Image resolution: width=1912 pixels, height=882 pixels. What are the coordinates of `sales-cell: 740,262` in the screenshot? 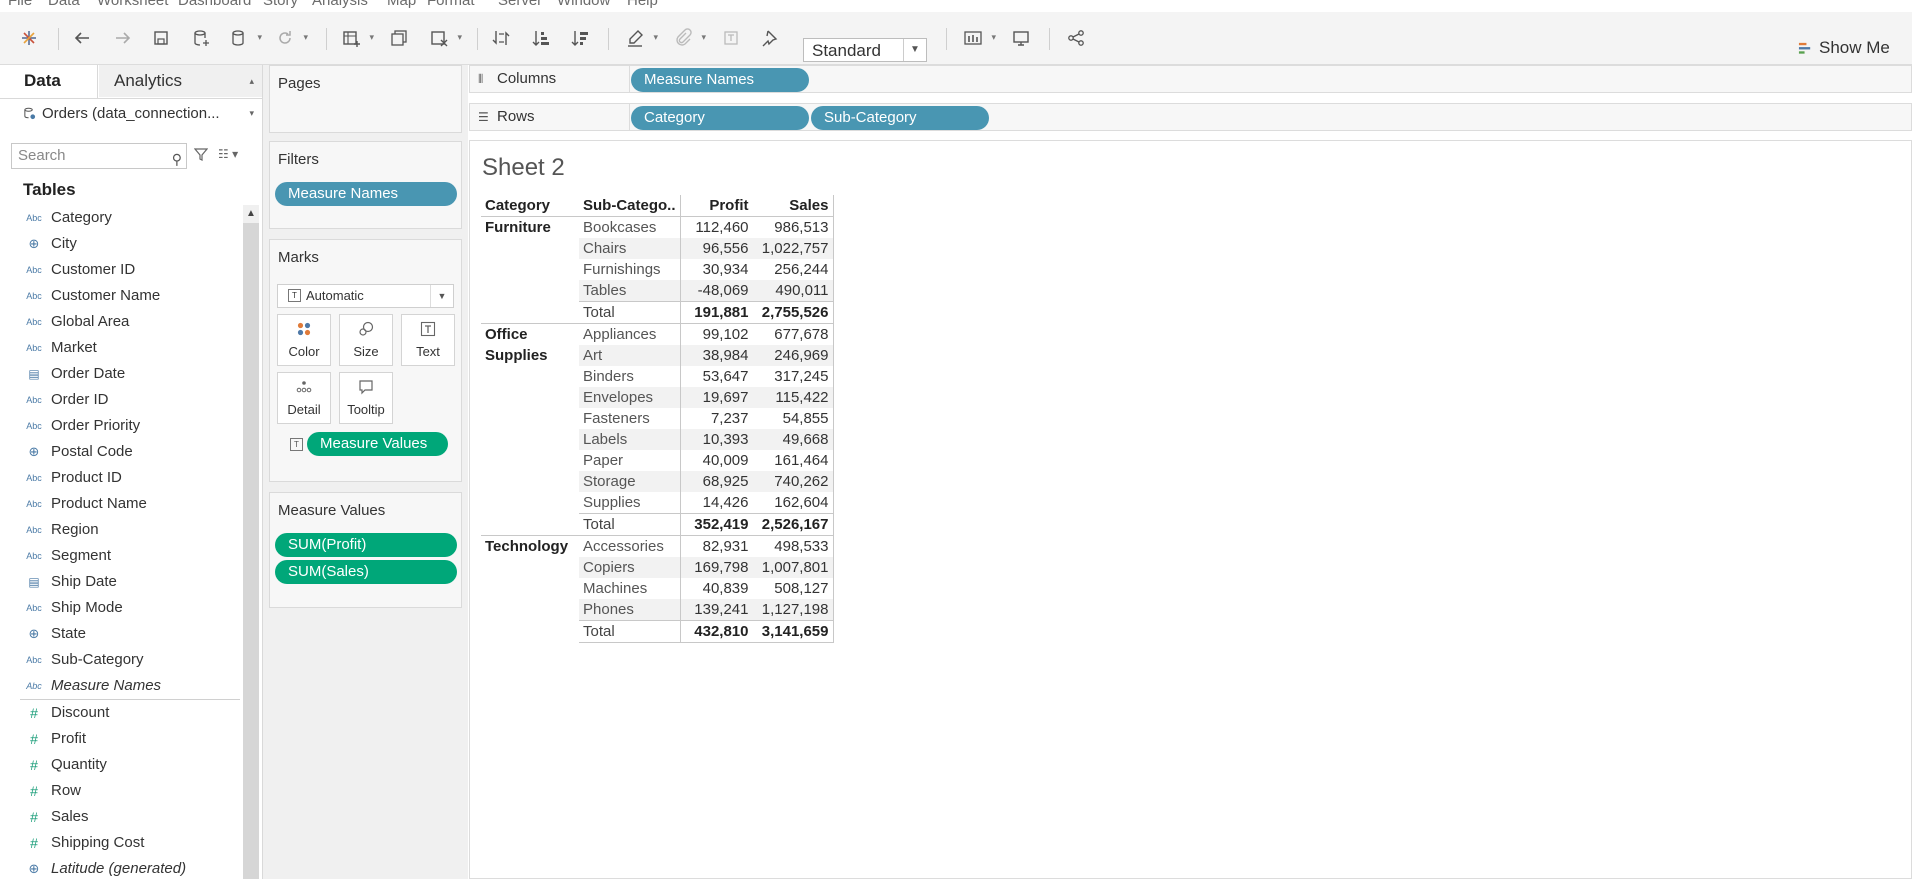 It's located at (793, 481).